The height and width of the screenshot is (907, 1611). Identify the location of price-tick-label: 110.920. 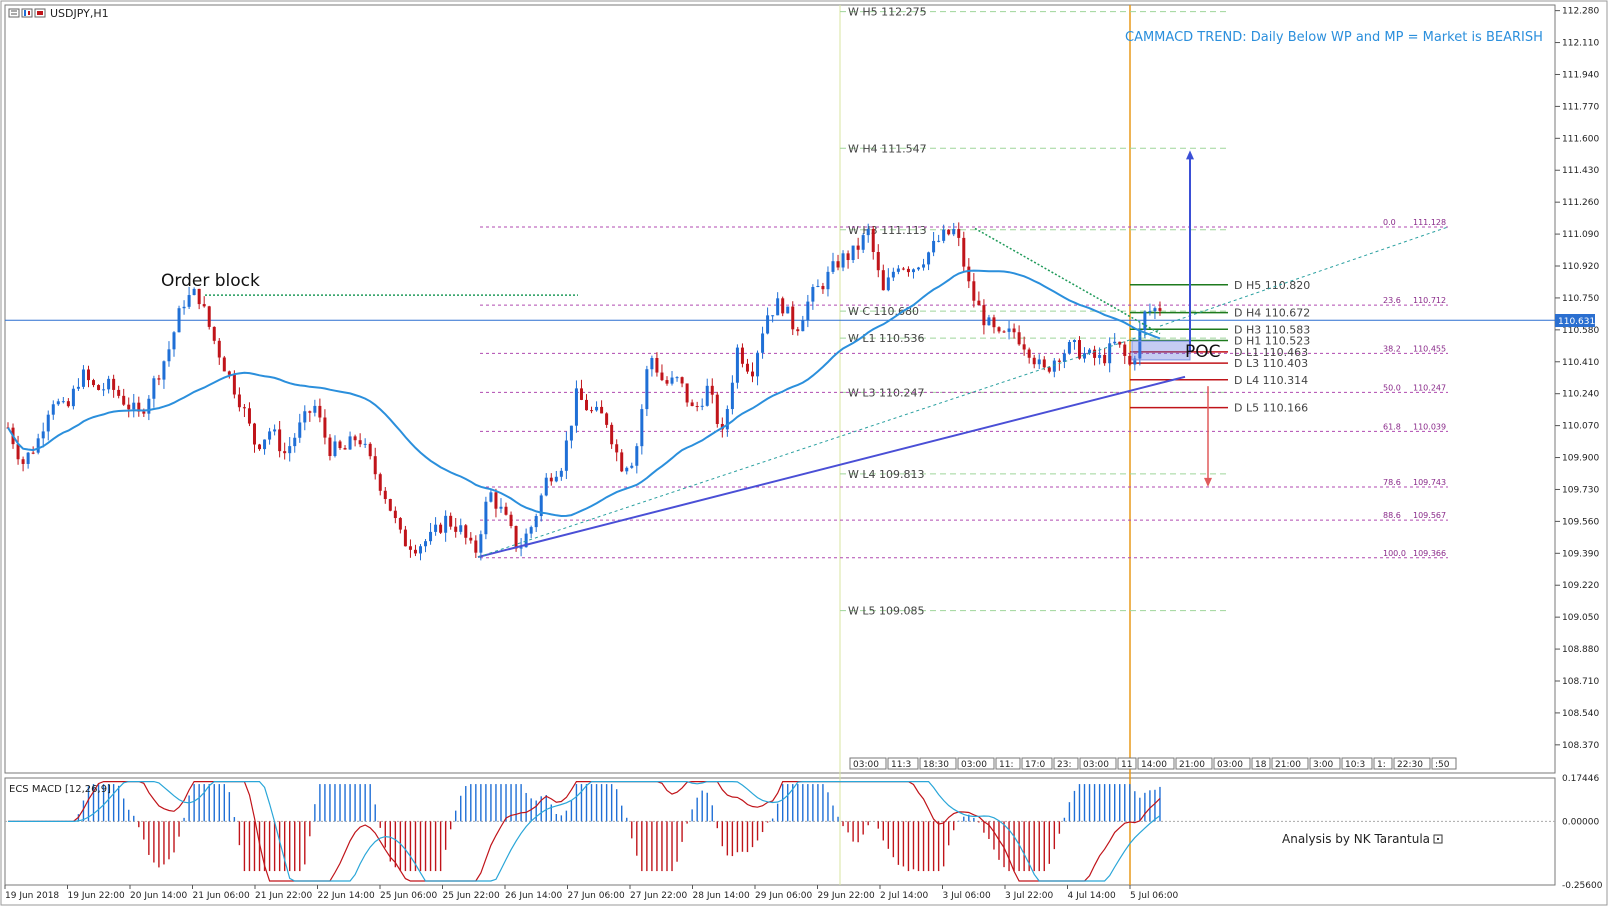
(1580, 267).